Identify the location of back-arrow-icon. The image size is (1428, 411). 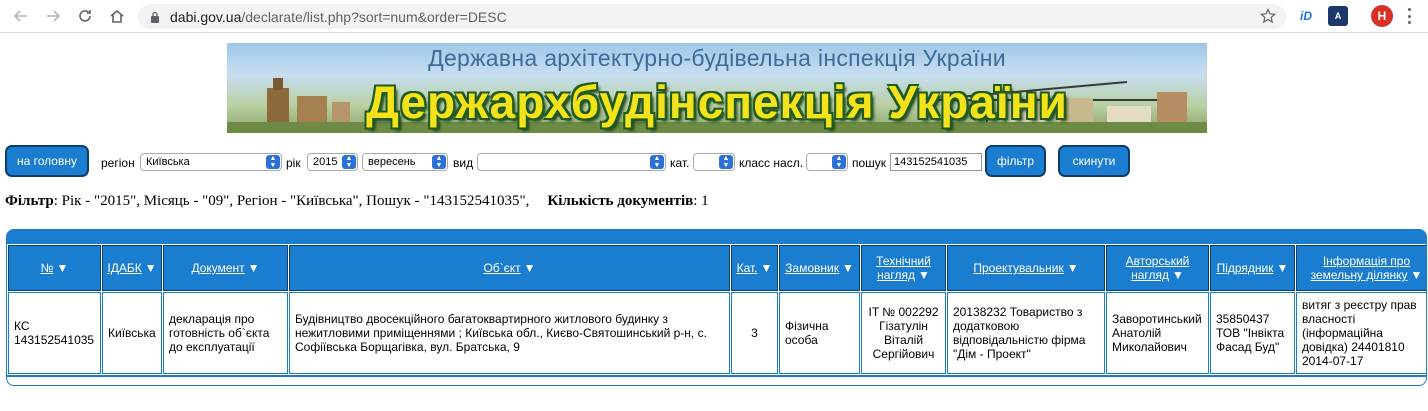
(21, 16).